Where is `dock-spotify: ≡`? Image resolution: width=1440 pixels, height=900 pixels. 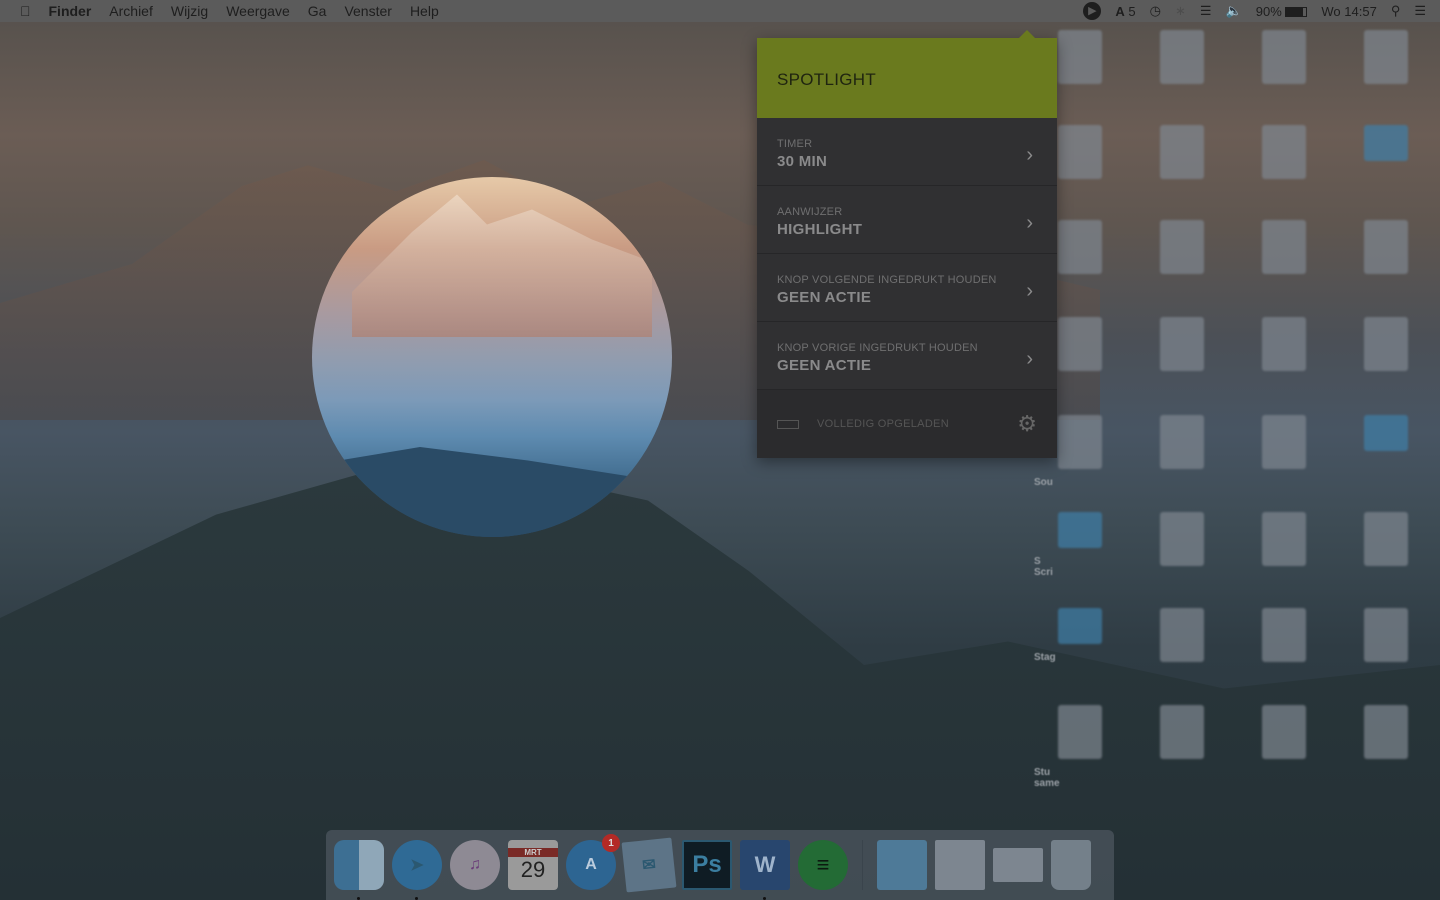 dock-spotify: ≡ is located at coordinates (823, 865).